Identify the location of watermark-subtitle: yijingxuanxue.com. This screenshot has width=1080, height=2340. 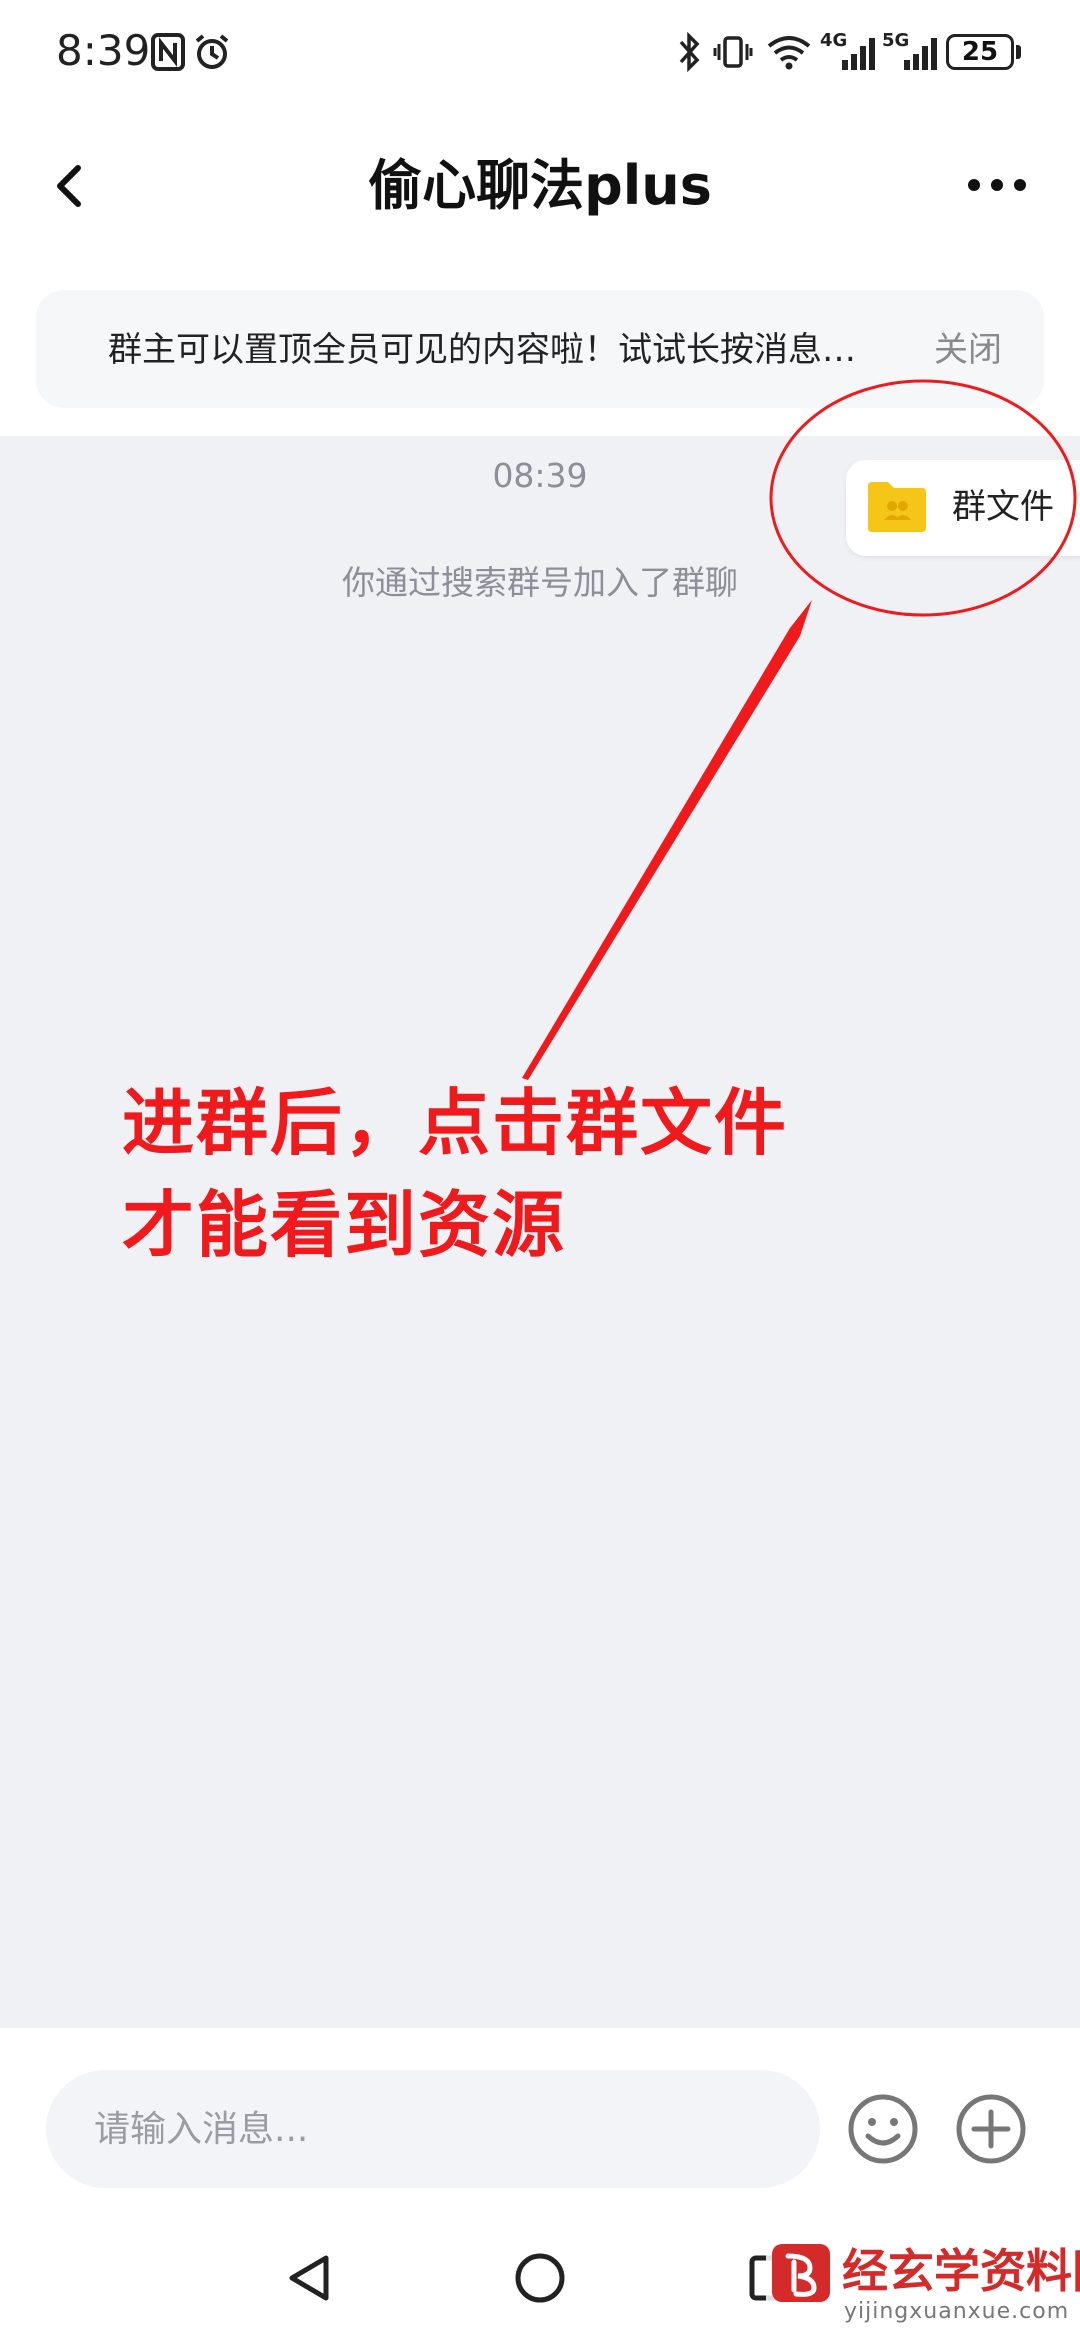
(957, 2311).